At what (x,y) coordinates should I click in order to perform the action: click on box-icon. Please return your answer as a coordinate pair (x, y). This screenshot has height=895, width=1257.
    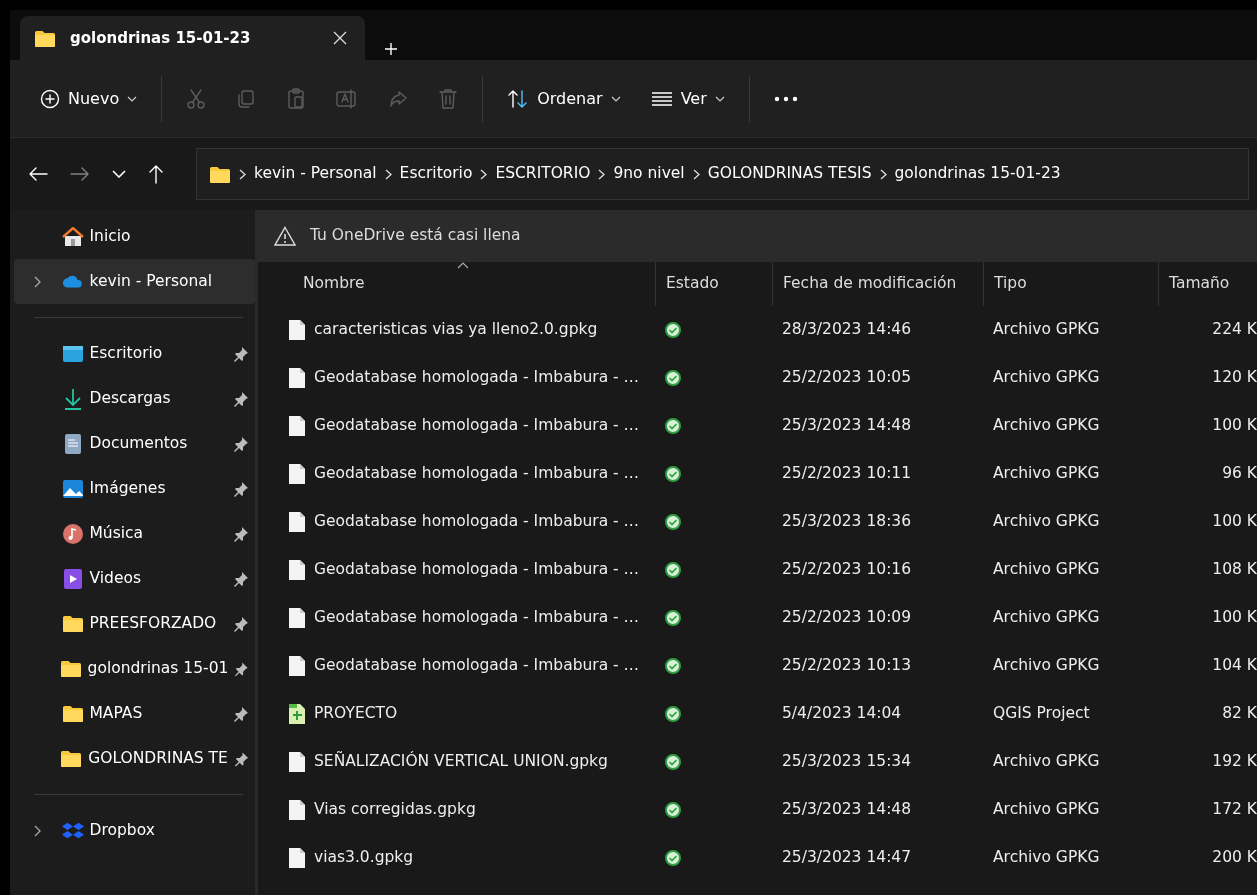
    Looking at the image, I should click on (72, 830).